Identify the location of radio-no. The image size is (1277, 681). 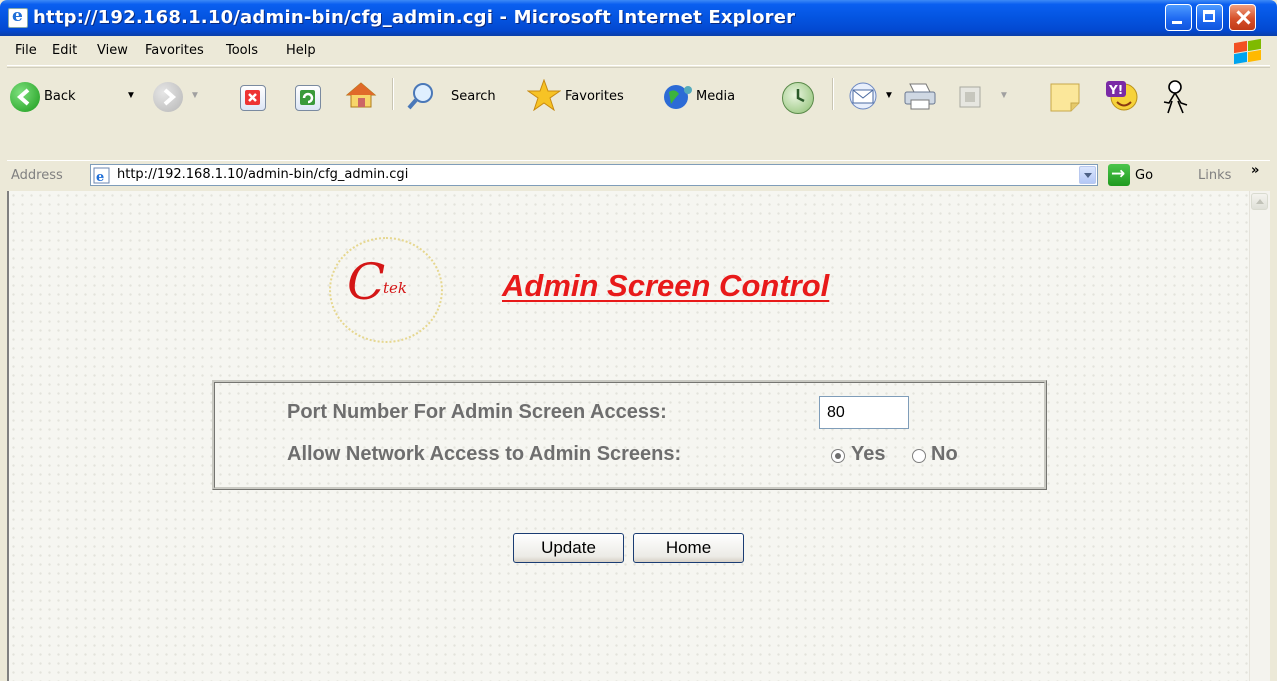
(919, 456).